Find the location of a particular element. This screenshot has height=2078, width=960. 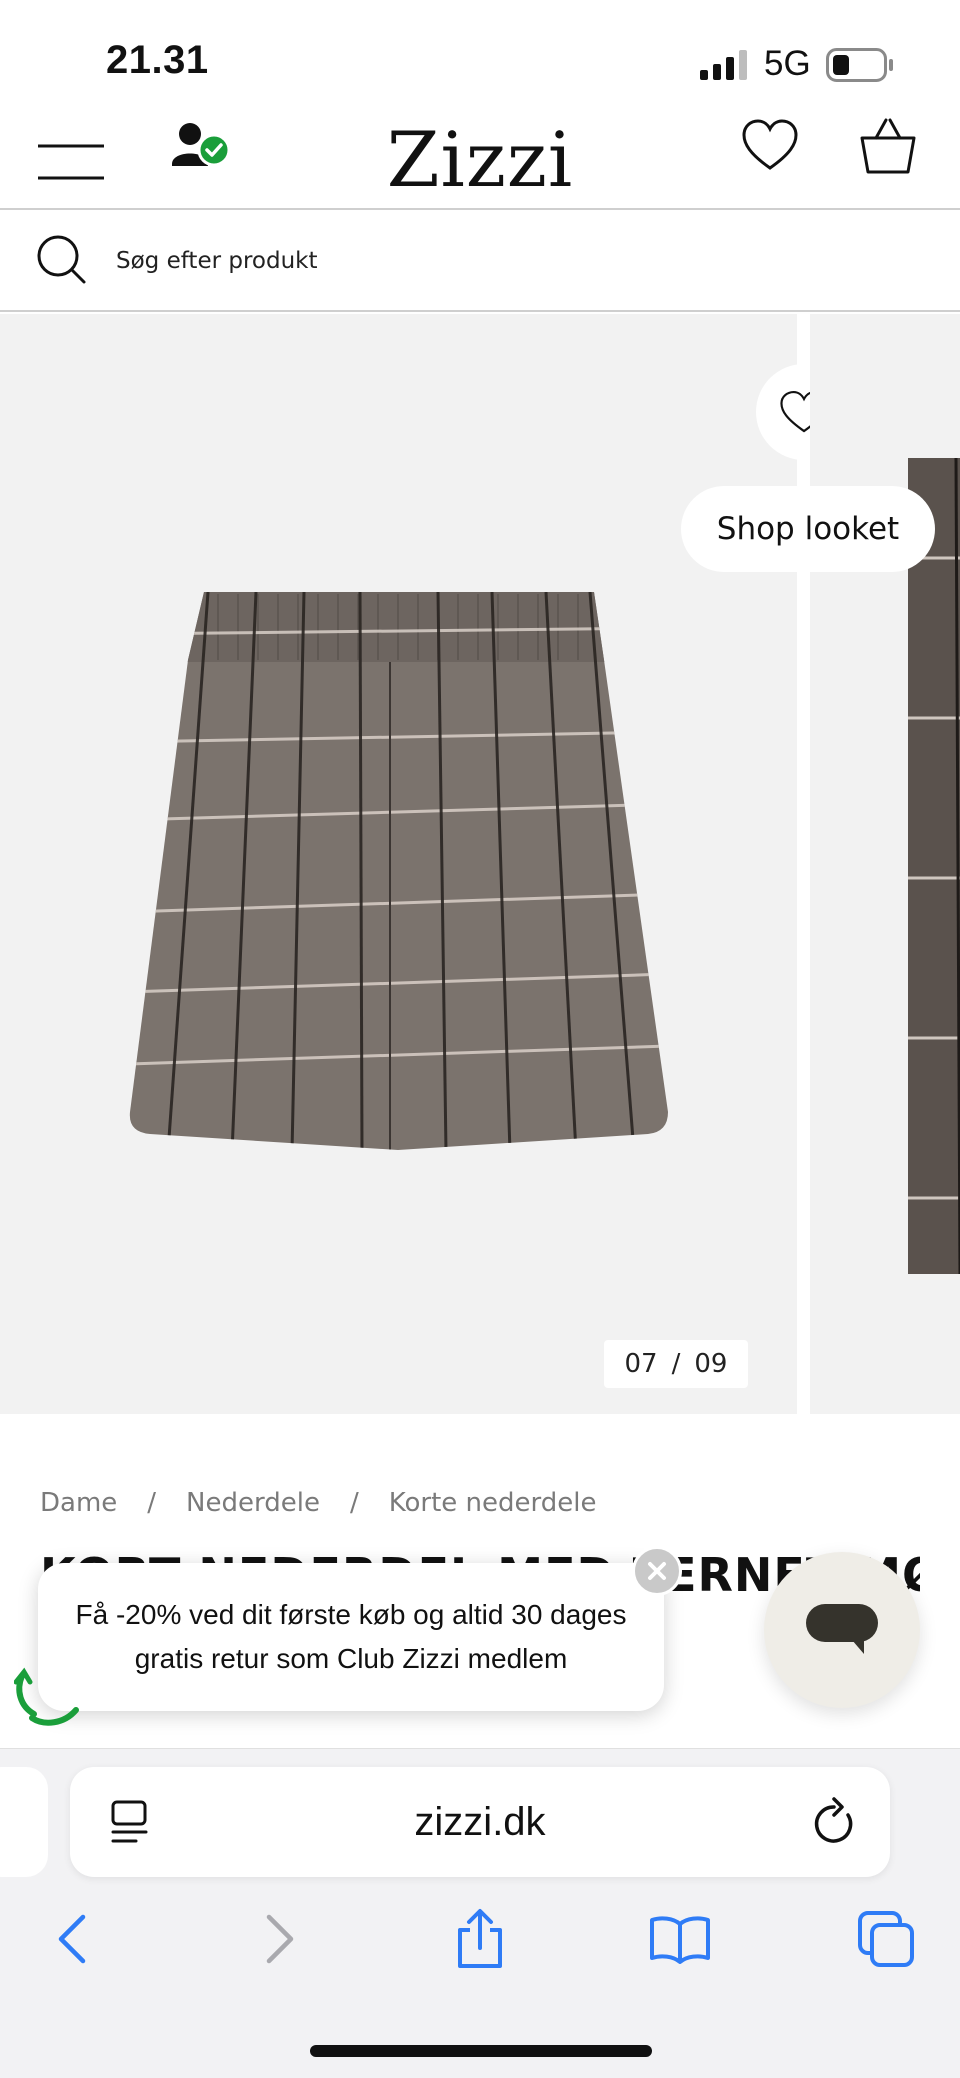

address-bar: zizzi.dk is located at coordinates (480, 1822).